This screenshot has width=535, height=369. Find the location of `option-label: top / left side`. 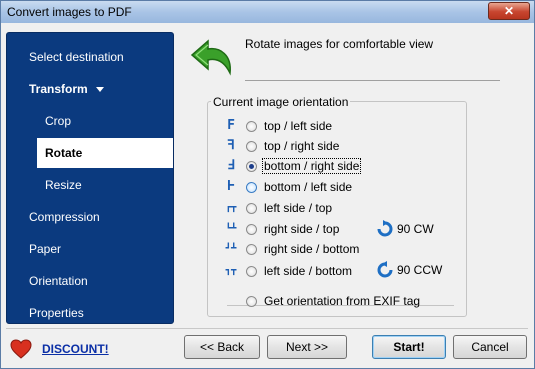

option-label: top / left side is located at coordinates (298, 126).